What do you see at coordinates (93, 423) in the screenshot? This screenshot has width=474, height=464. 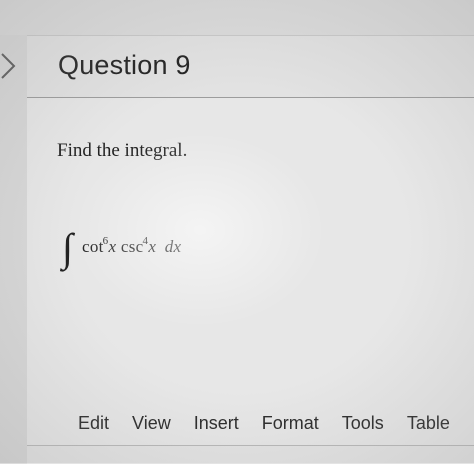 I see `menu-edit: Edit` at bounding box center [93, 423].